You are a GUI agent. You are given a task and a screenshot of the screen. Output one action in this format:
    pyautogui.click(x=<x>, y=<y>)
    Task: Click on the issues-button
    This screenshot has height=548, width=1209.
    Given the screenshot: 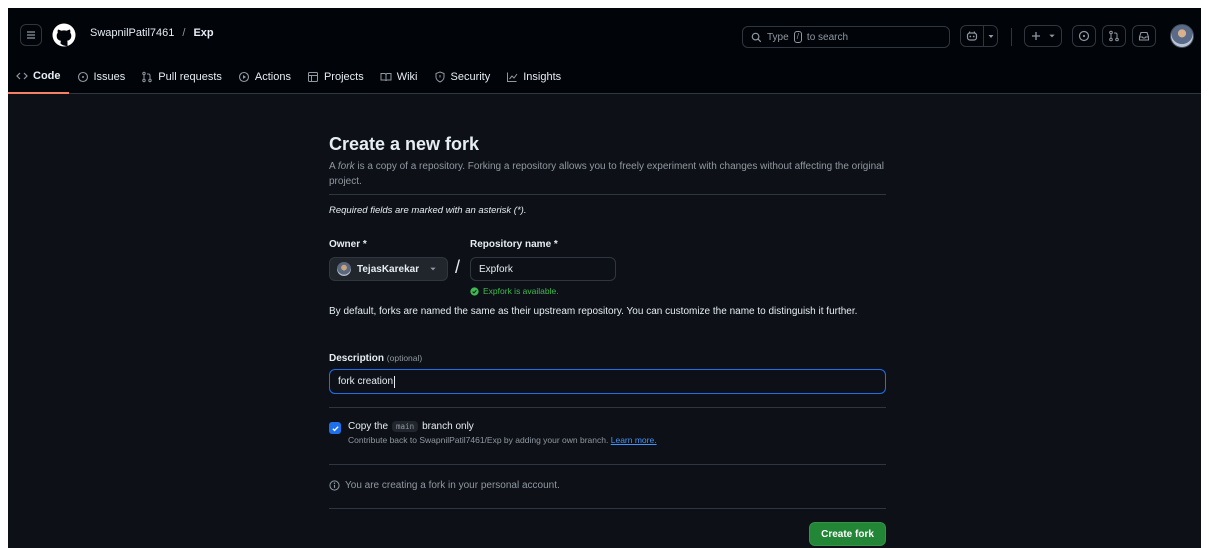 What is the action you would take?
    pyautogui.click(x=1084, y=36)
    